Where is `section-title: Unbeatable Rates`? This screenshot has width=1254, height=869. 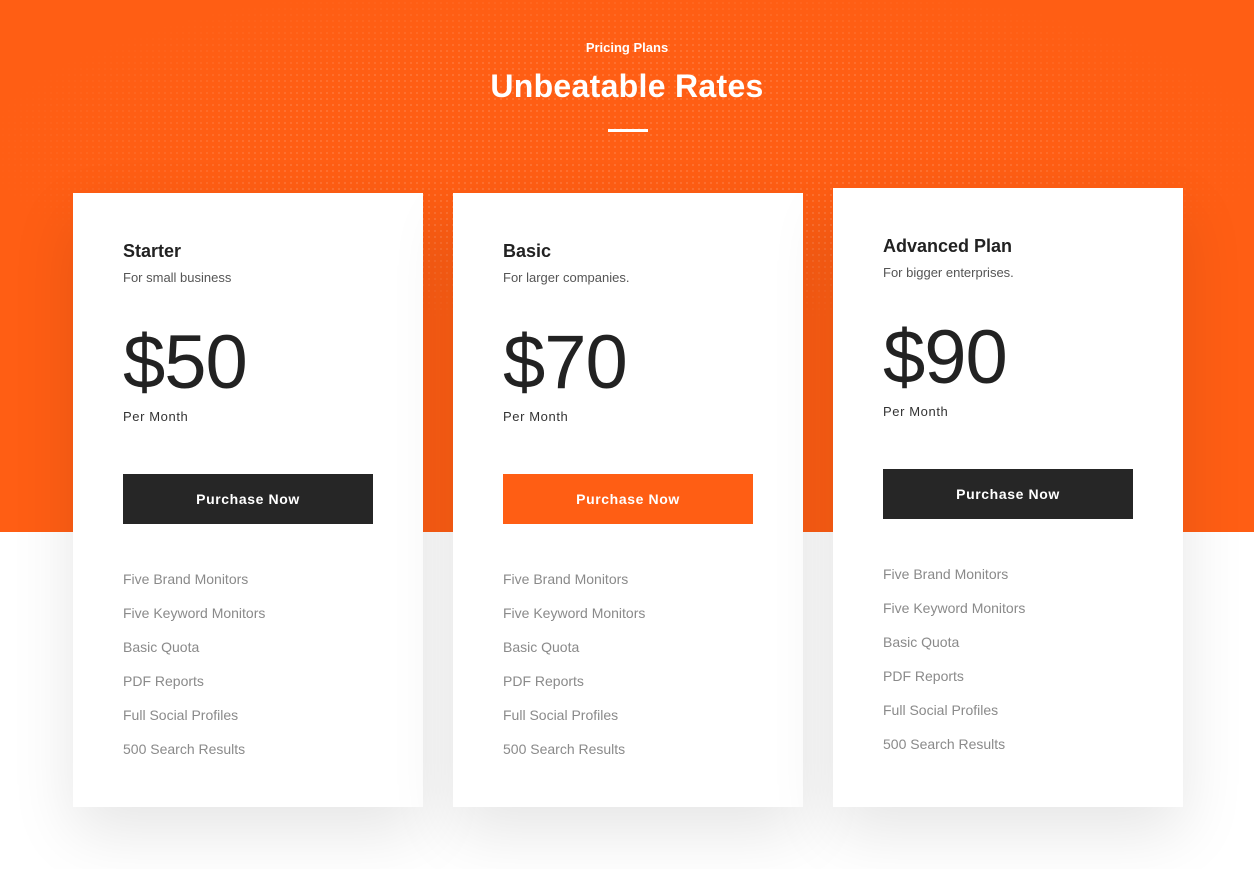
section-title: Unbeatable Rates is located at coordinates (627, 86).